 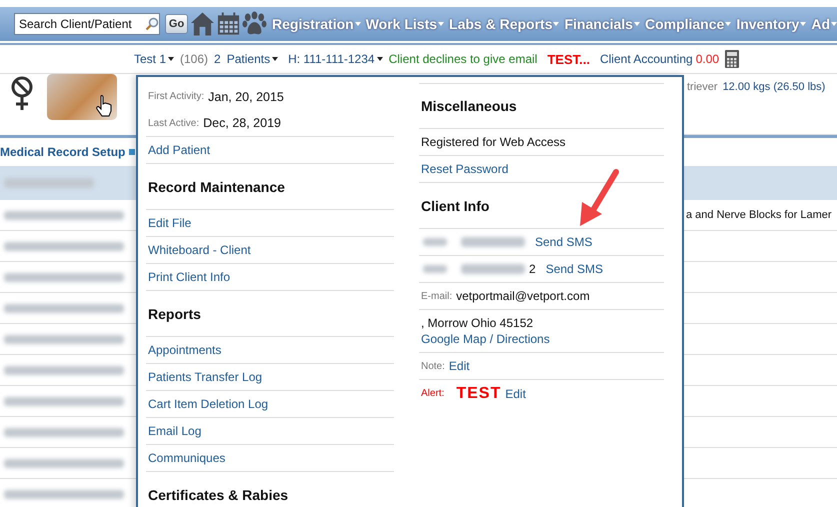 What do you see at coordinates (185, 350) in the screenshot?
I see `menu-link: Appointments` at bounding box center [185, 350].